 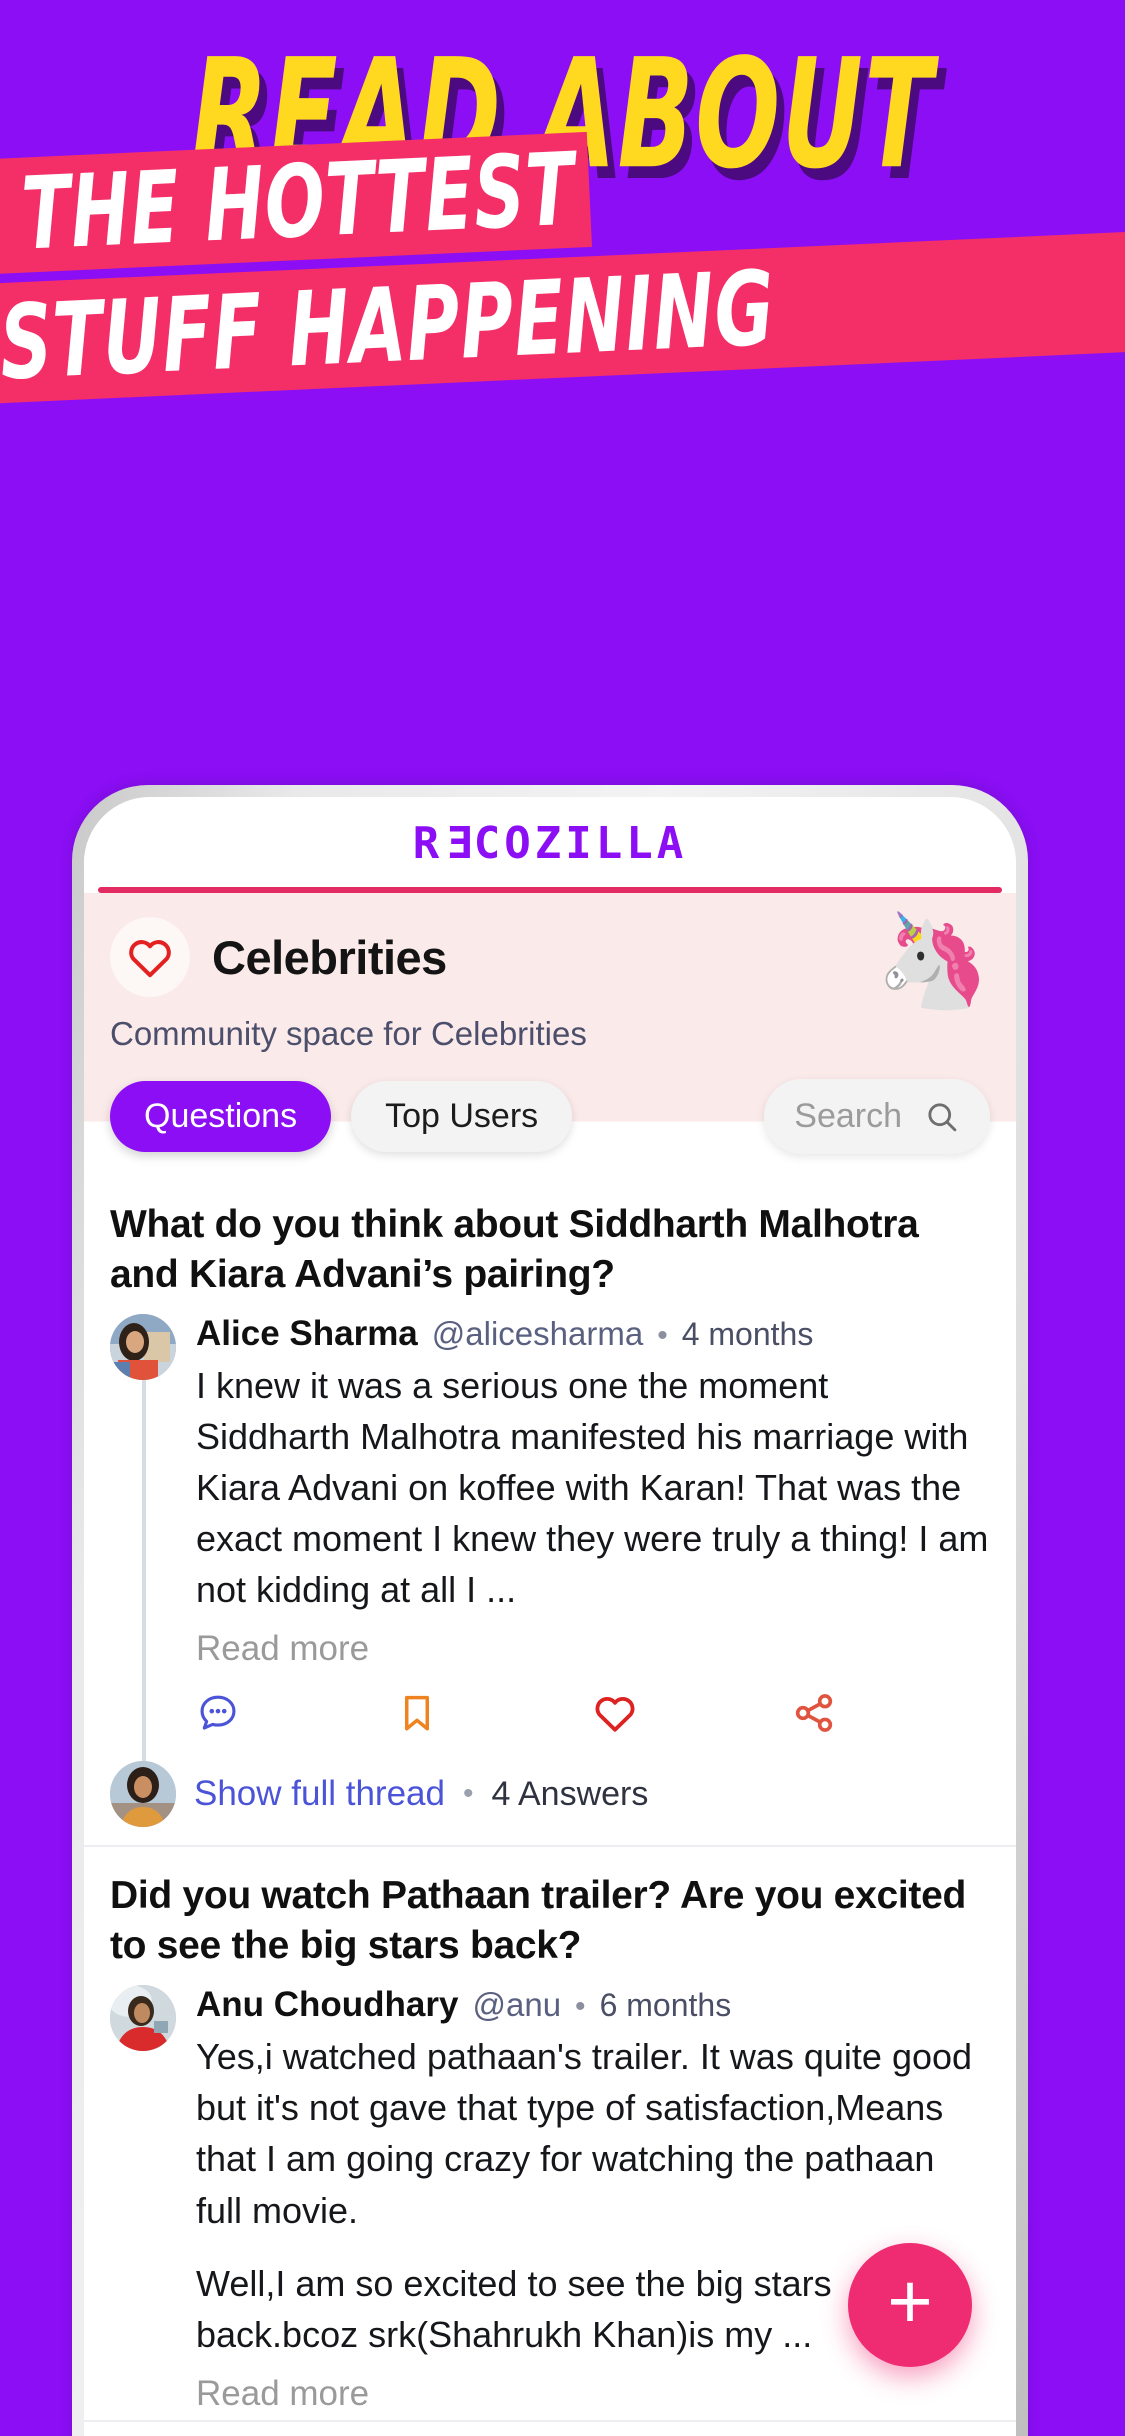 I want to click on app-logo: RECOZILLA, so click(x=550, y=843).